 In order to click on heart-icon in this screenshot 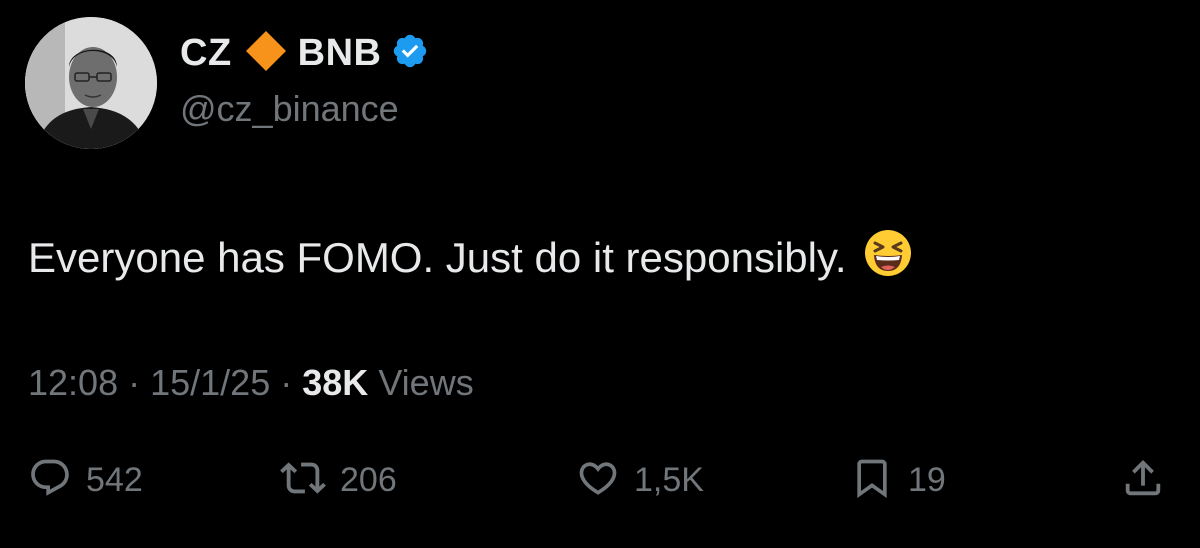, I will do `click(598, 480)`.